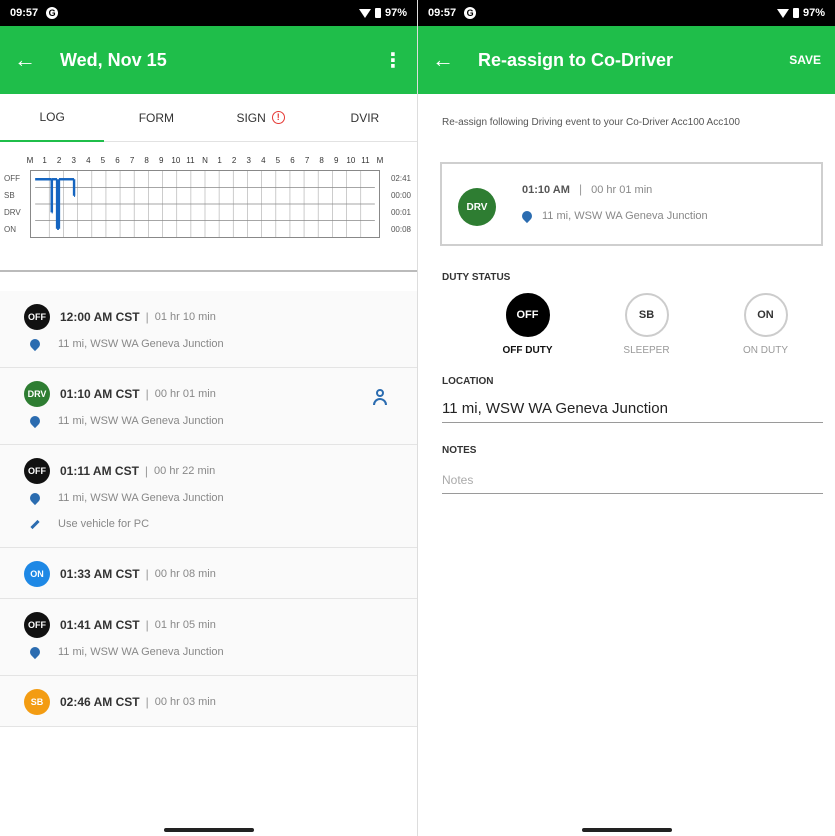 This screenshot has width=835, height=836. I want to click on tab-log: LOG, so click(52, 118).